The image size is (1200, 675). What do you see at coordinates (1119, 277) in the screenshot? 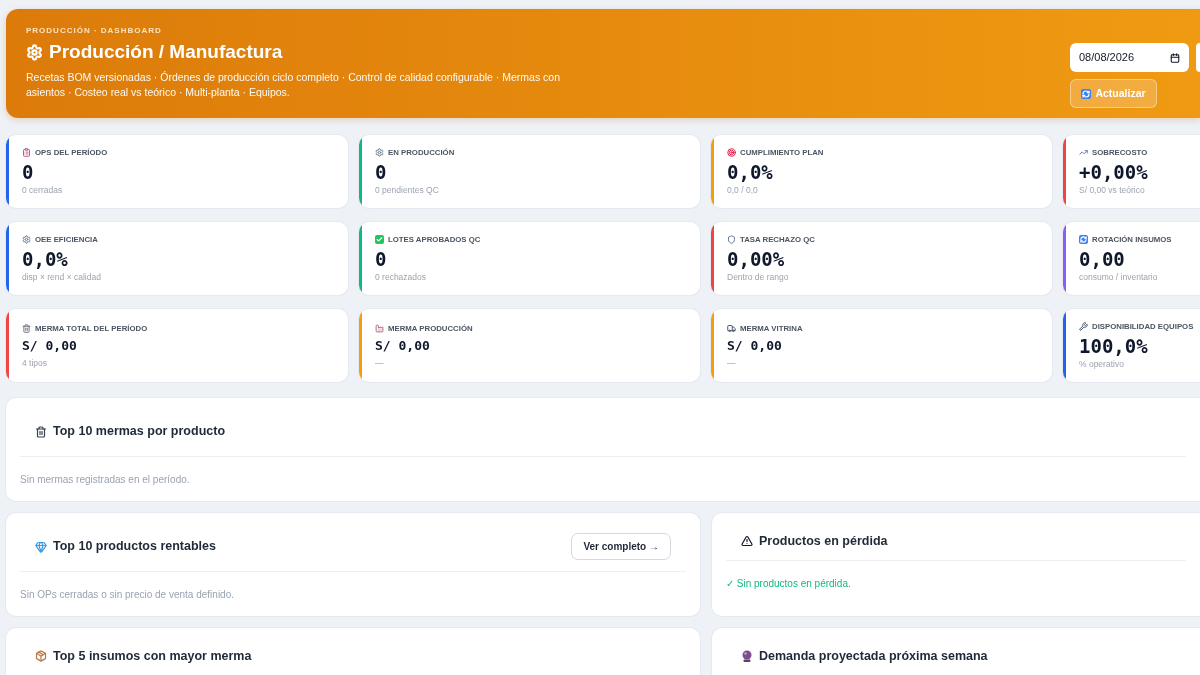
I see `kpi-subtitle: consumo / inventario` at bounding box center [1119, 277].